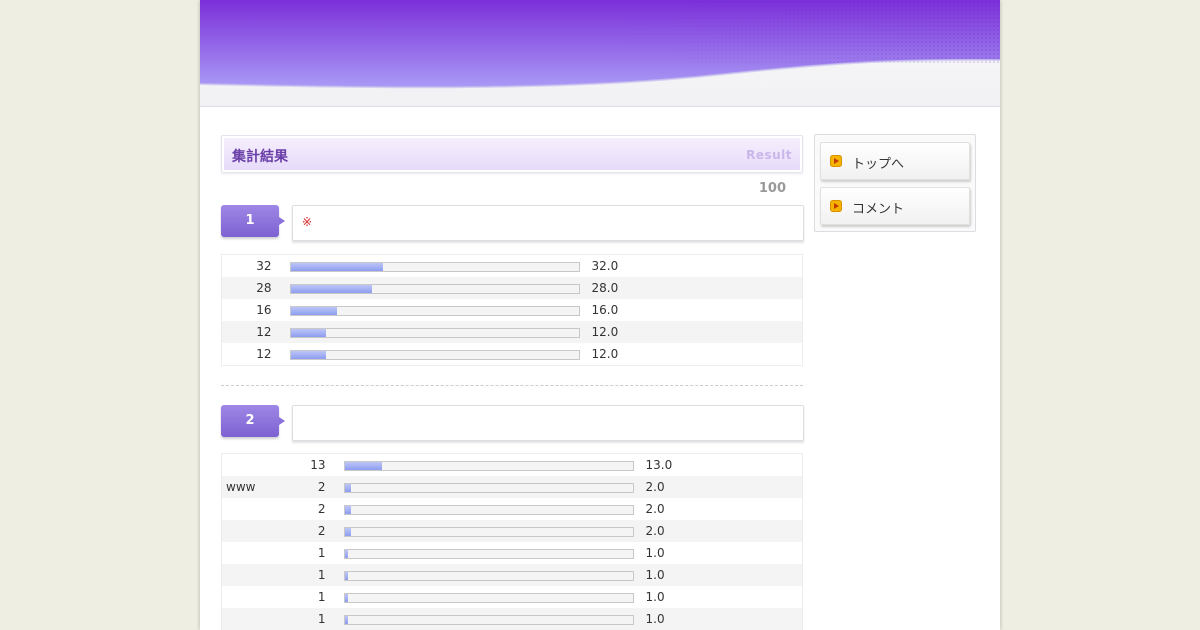 This screenshot has width=1200, height=630. Describe the element at coordinates (260, 354) in the screenshot. I see `row-count: 12` at that location.